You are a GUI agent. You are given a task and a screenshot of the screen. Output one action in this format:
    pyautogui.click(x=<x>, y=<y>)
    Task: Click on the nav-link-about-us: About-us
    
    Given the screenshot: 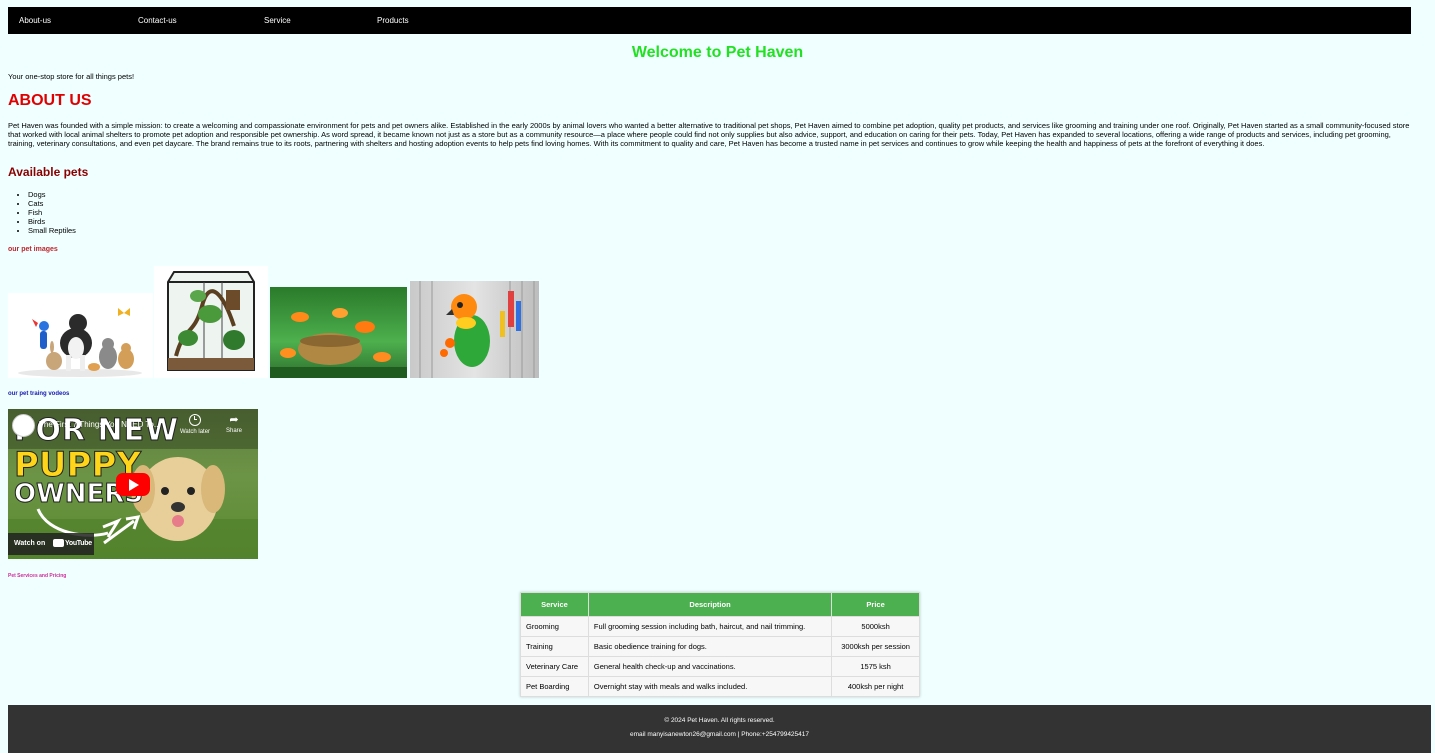 What is the action you would take?
    pyautogui.click(x=35, y=20)
    